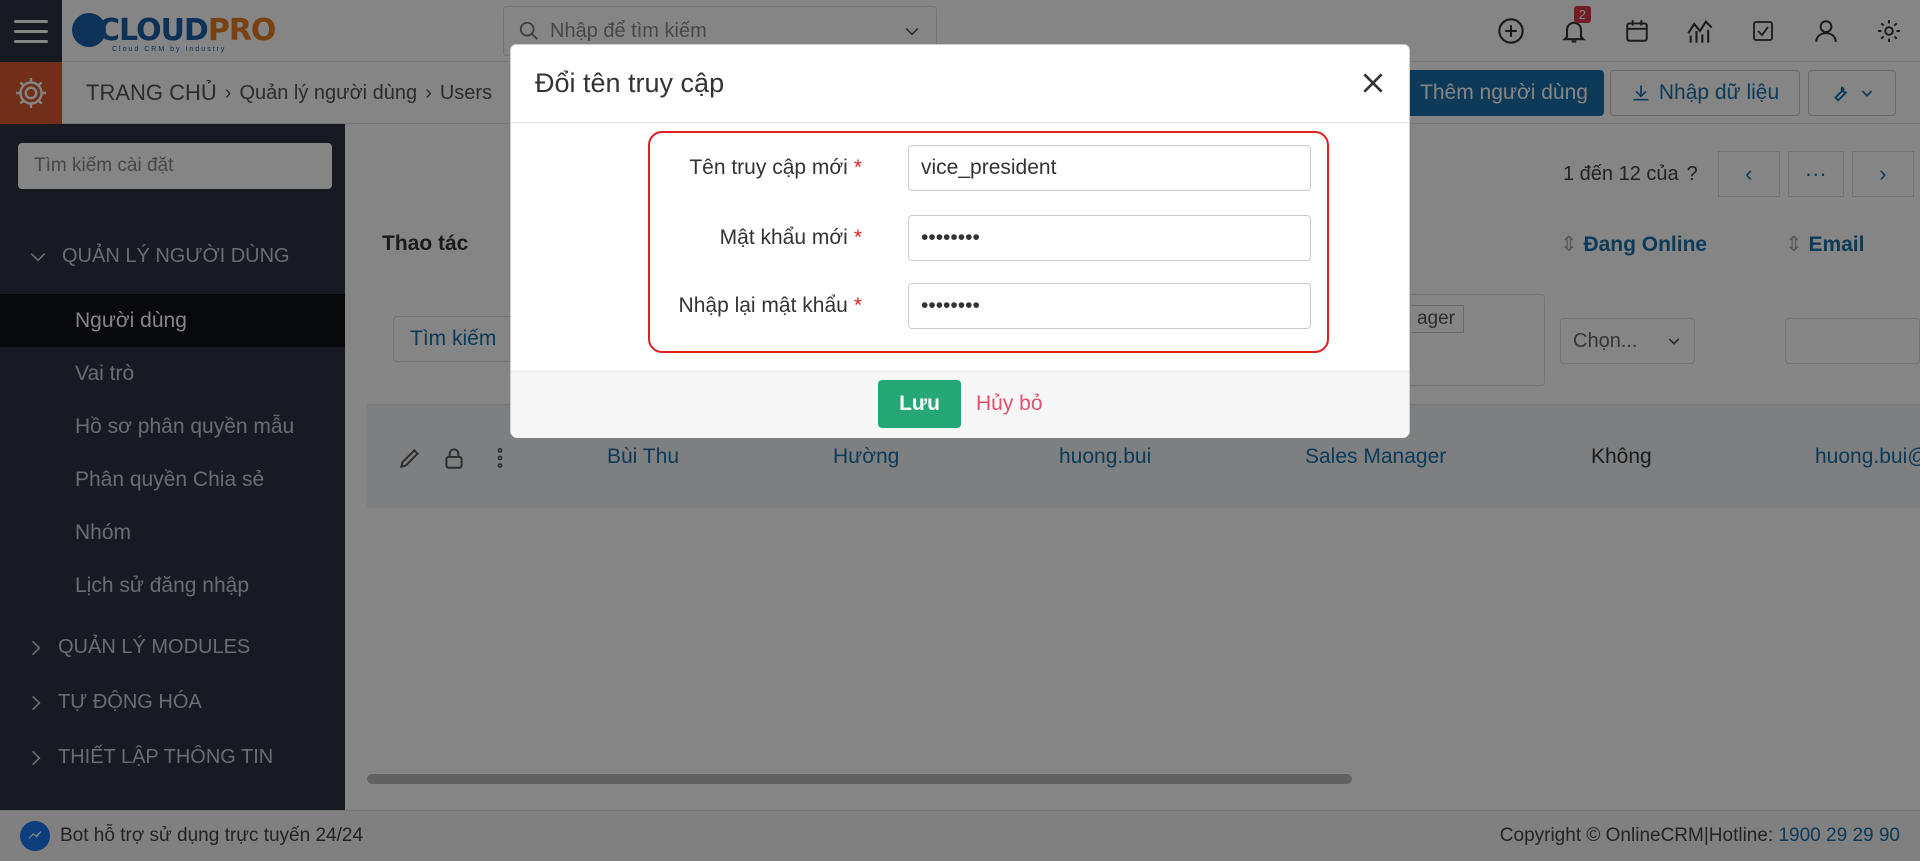 The image size is (1920, 861). I want to click on save-button: Lưu, so click(919, 404).